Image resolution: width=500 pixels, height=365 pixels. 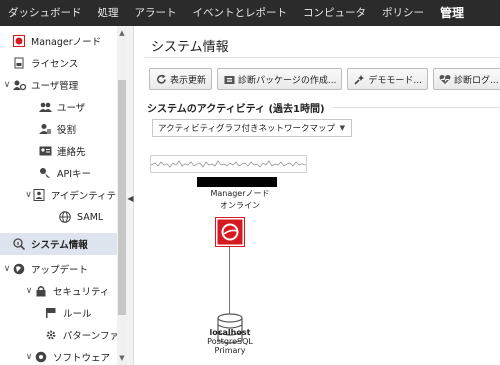 I want to click on sidebar-item-pattern-files: パターンファ, so click(x=59, y=335).